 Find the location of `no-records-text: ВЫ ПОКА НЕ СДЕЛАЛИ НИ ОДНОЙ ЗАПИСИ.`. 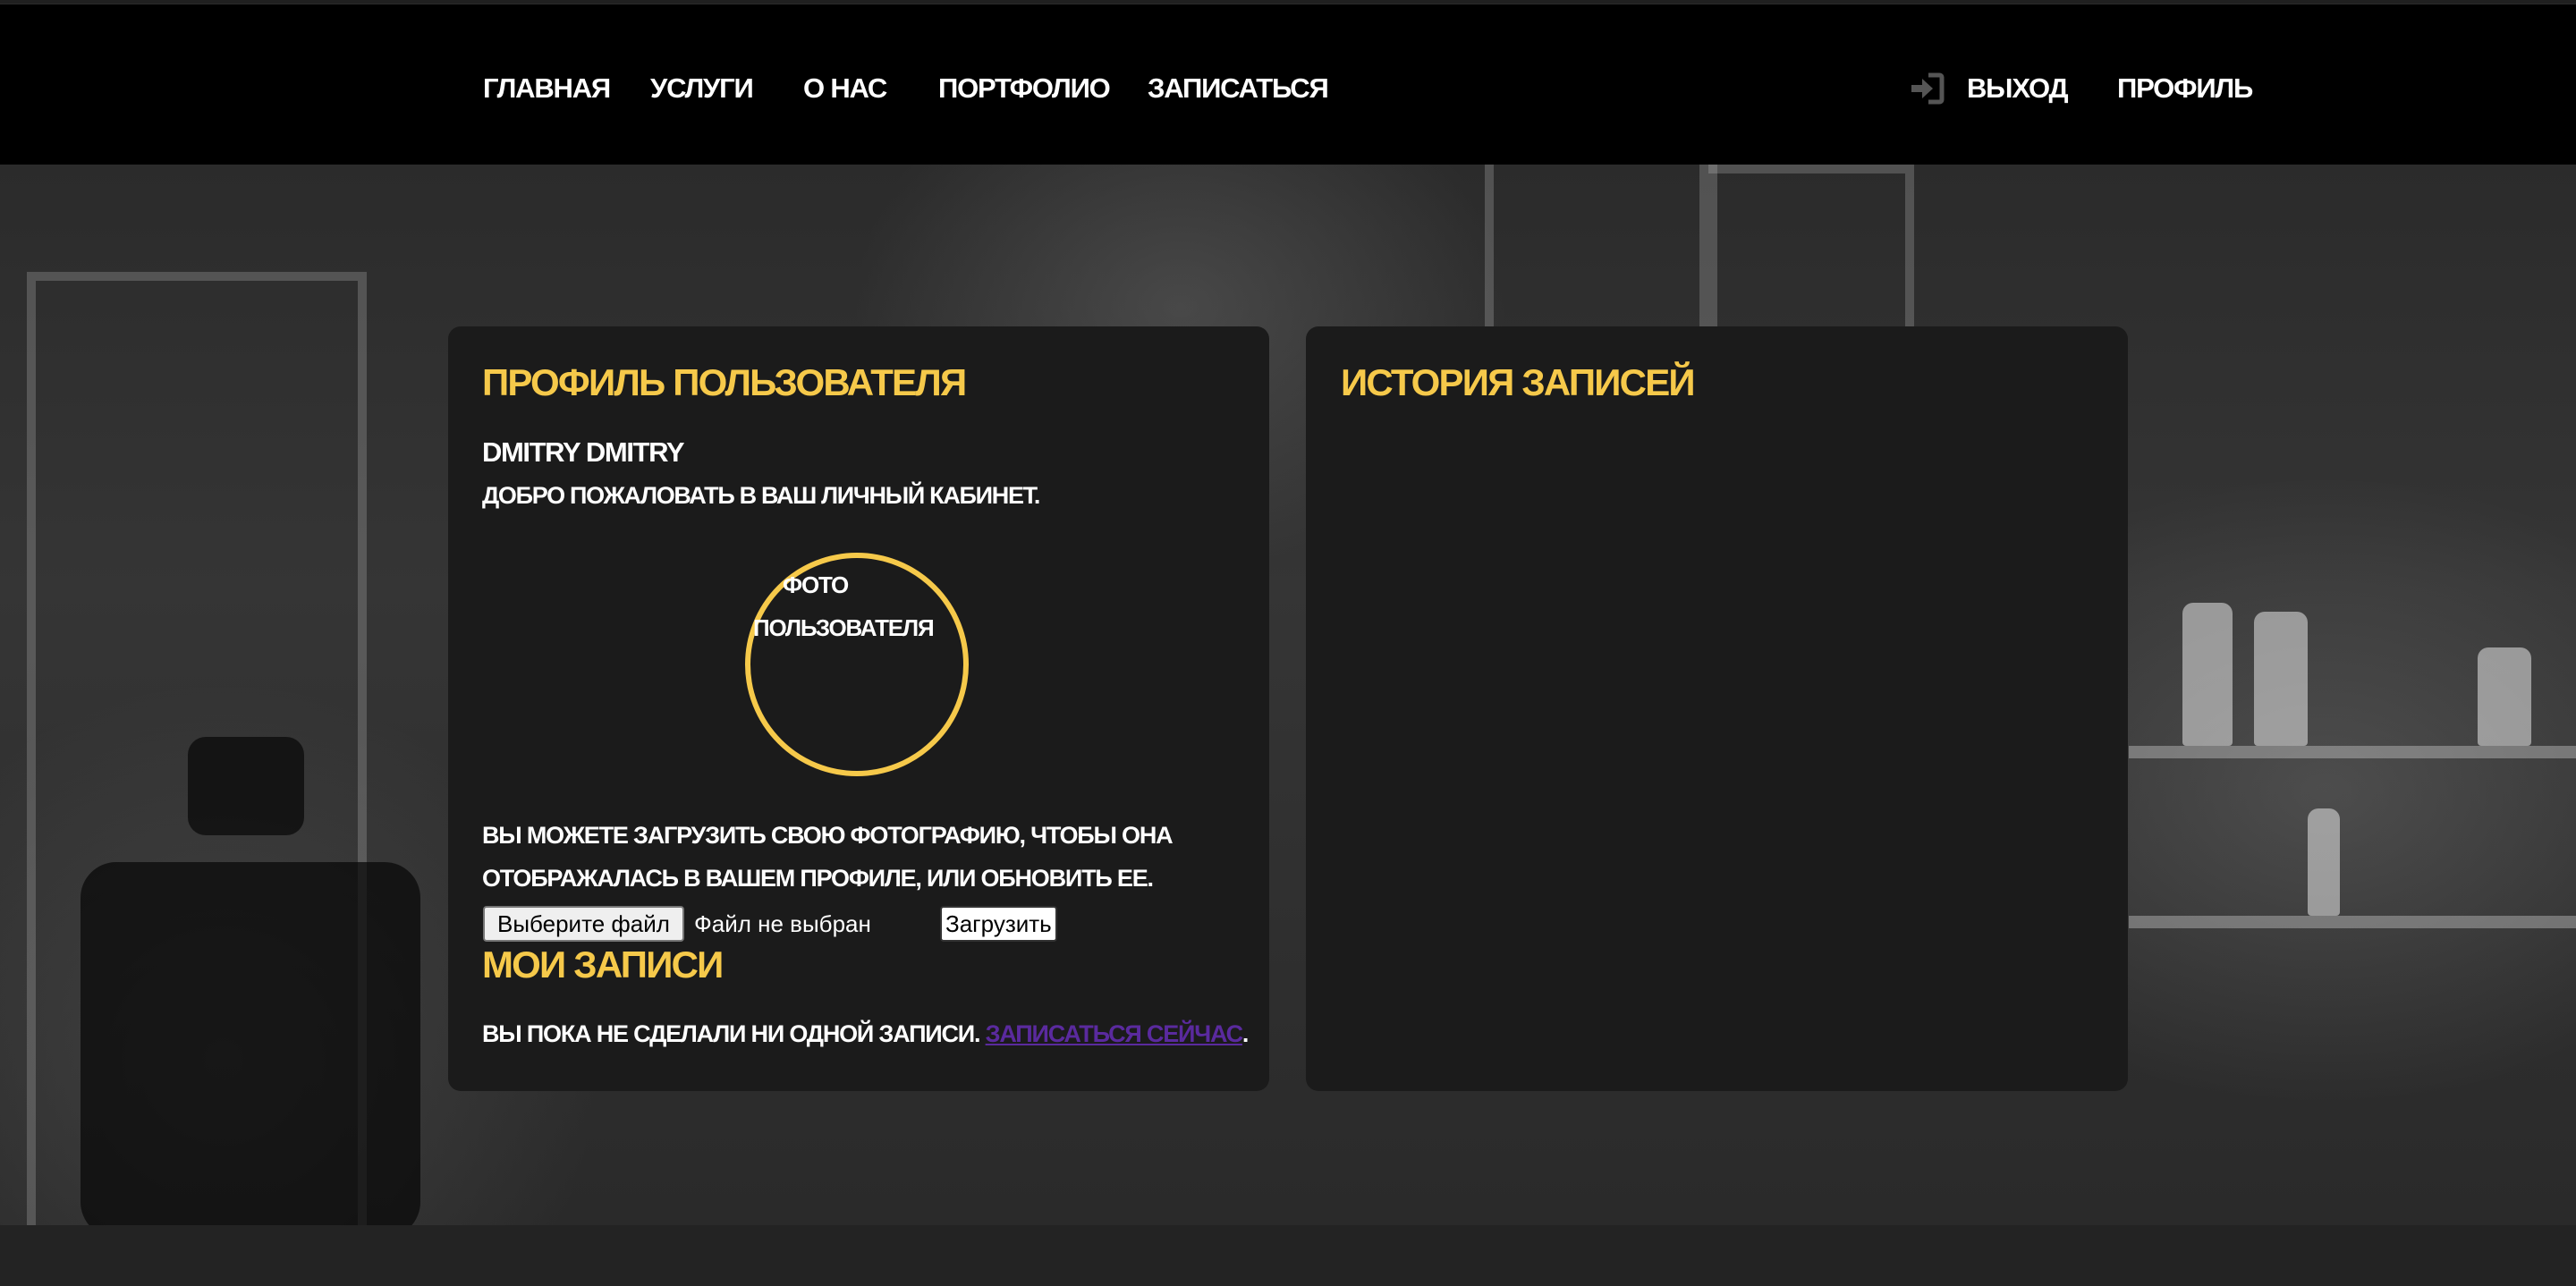

no-records-text: ВЫ ПОКА НЕ СДЕЛАЛИ НИ ОДНОЙ ЗАПИСИ. is located at coordinates (731, 1033).